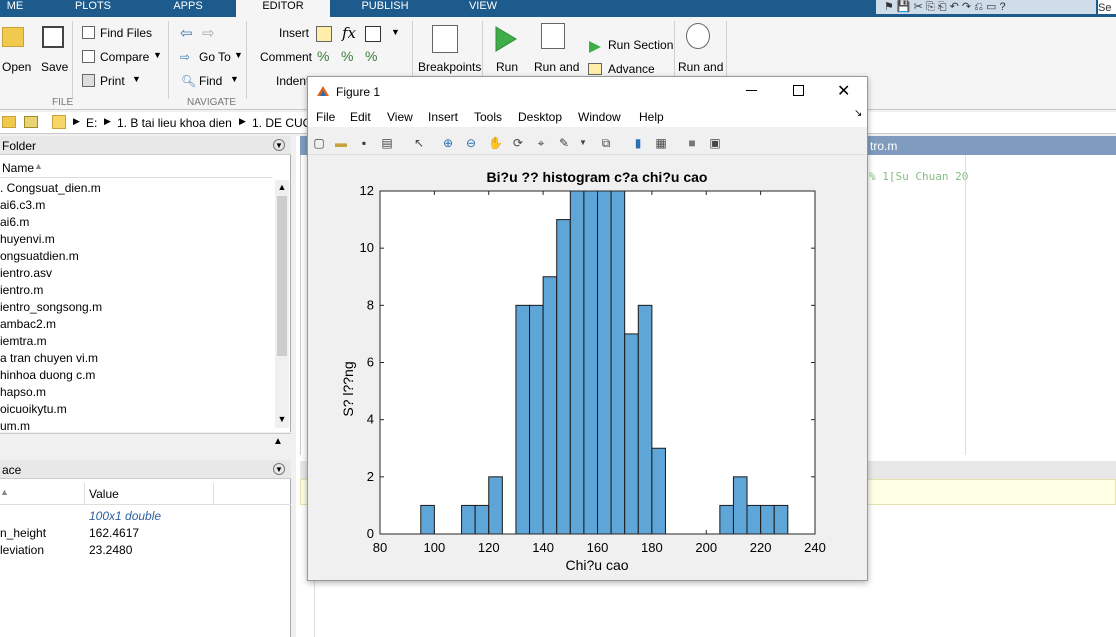 This screenshot has width=1116, height=637. I want to click on show-plot-tools-icon: ▣, so click(715, 143).